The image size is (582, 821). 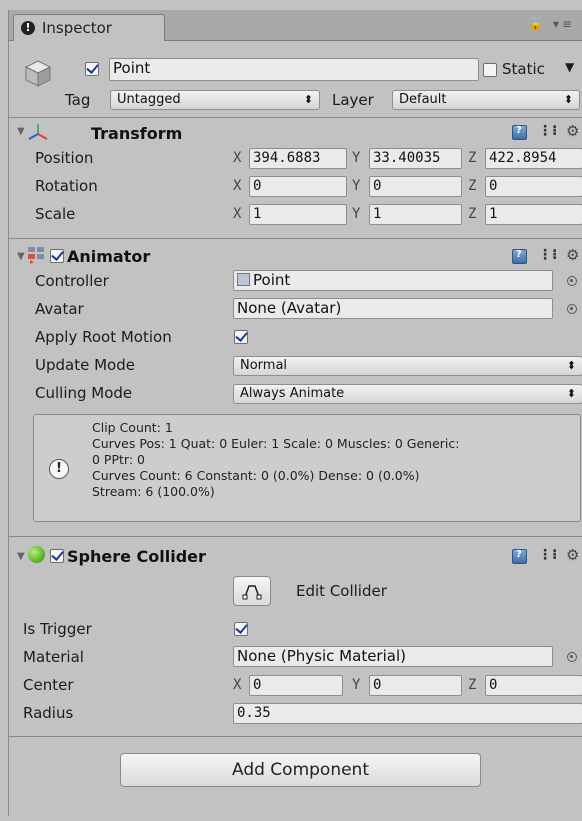 What do you see at coordinates (132, 427) in the screenshot?
I see `info-line: Clip Count: 1` at bounding box center [132, 427].